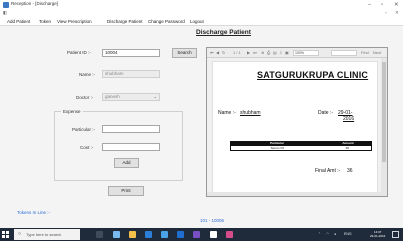  I want to click on final-amount-label: Final Amt :-, so click(328, 171).